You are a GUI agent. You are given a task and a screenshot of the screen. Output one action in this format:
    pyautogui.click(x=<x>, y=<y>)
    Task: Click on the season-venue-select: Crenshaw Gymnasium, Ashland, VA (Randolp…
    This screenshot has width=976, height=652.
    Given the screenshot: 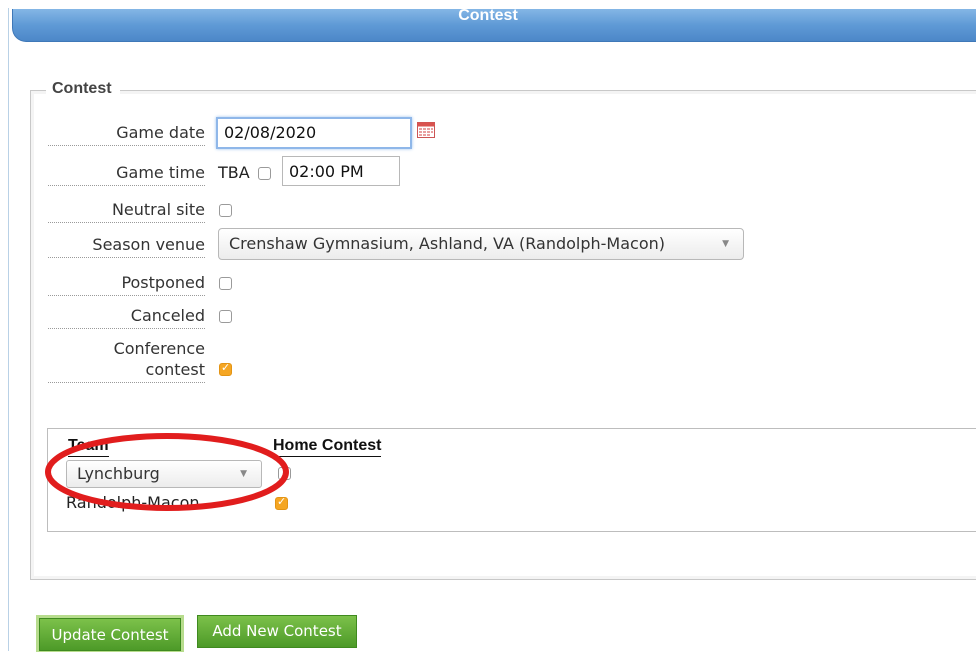 What is the action you would take?
    pyautogui.click(x=481, y=244)
    